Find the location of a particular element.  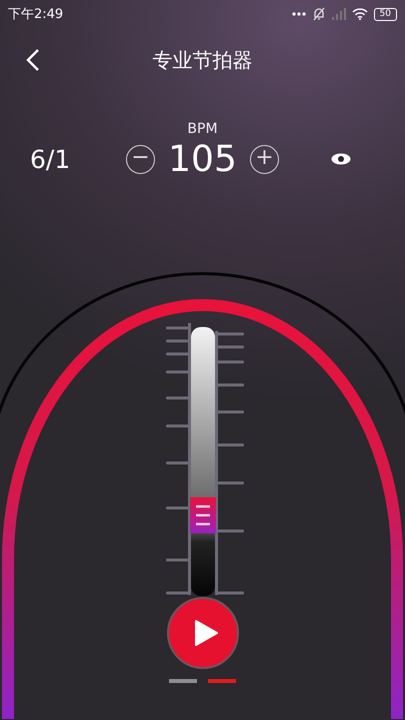

bpm-label: BPM is located at coordinates (202, 129).